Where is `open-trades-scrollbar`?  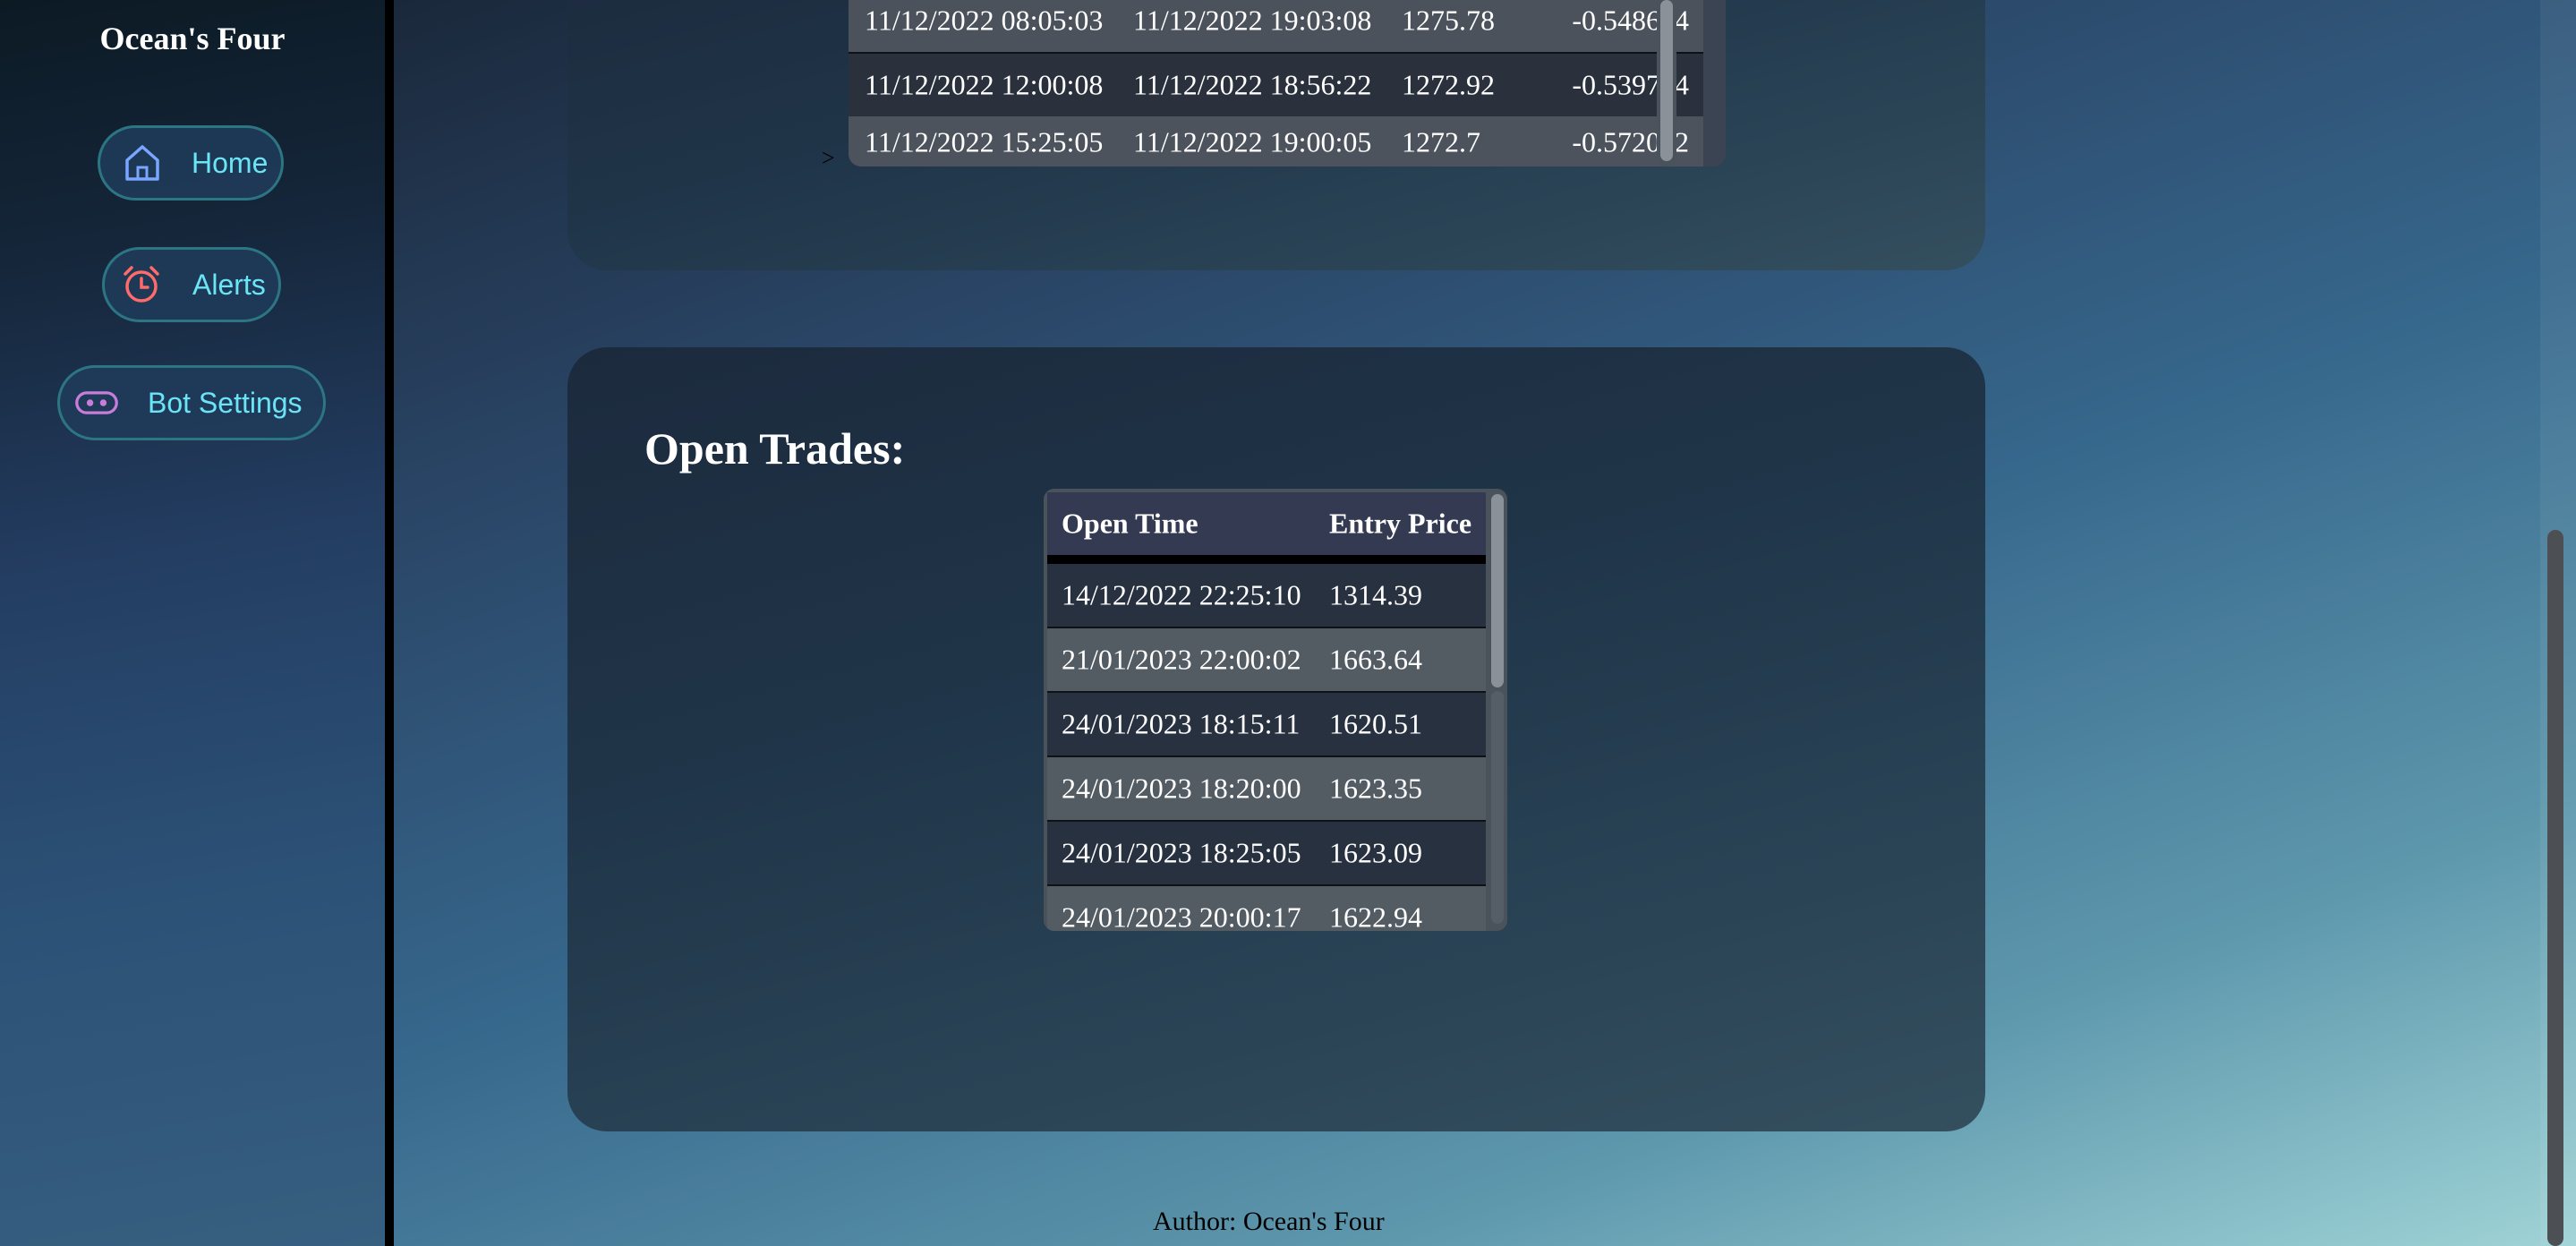 open-trades-scrollbar is located at coordinates (1497, 710).